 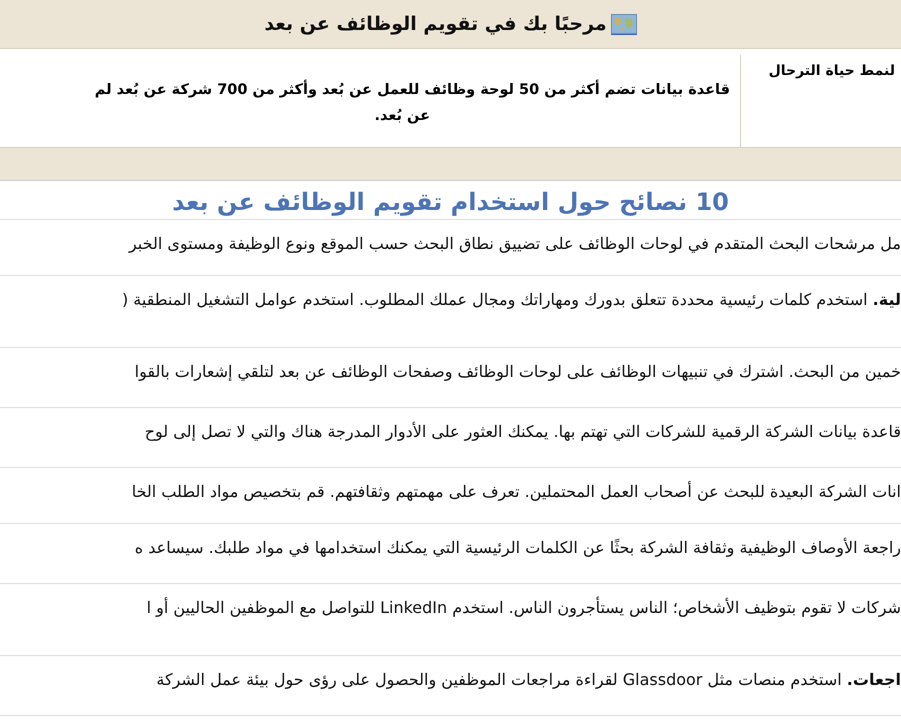 What do you see at coordinates (511, 299) in the screenshot?
I see `tip-text: لية. استخدم كلمات رئيسية محددة تتعلق بدورك ومهاراتك ومجال عملك المطلوب. استخدم عوامل التشغيل المنطقية (` at bounding box center [511, 299].